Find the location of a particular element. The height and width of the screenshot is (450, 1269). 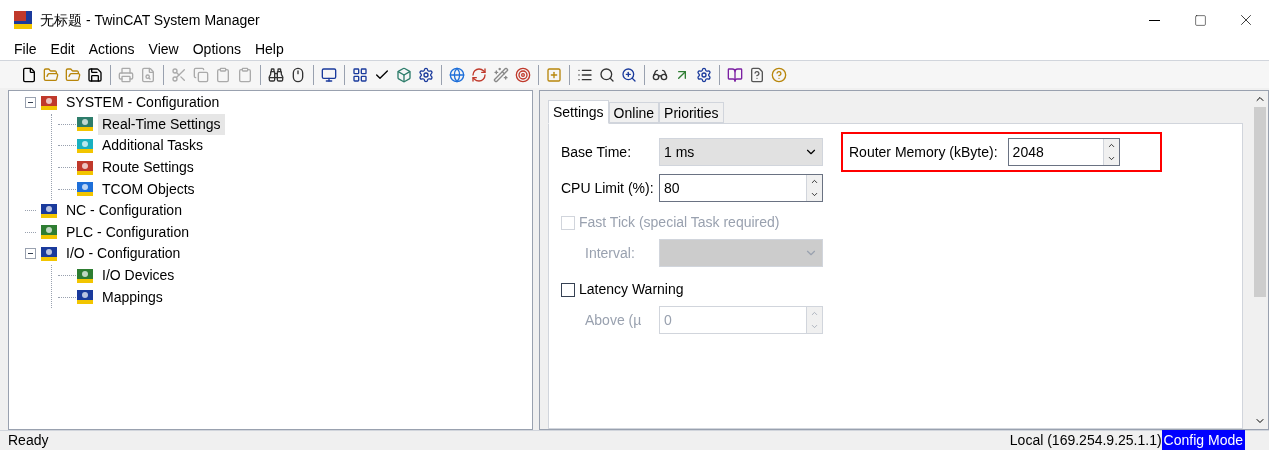

checkbox-label: Latency Warning is located at coordinates (631, 289).